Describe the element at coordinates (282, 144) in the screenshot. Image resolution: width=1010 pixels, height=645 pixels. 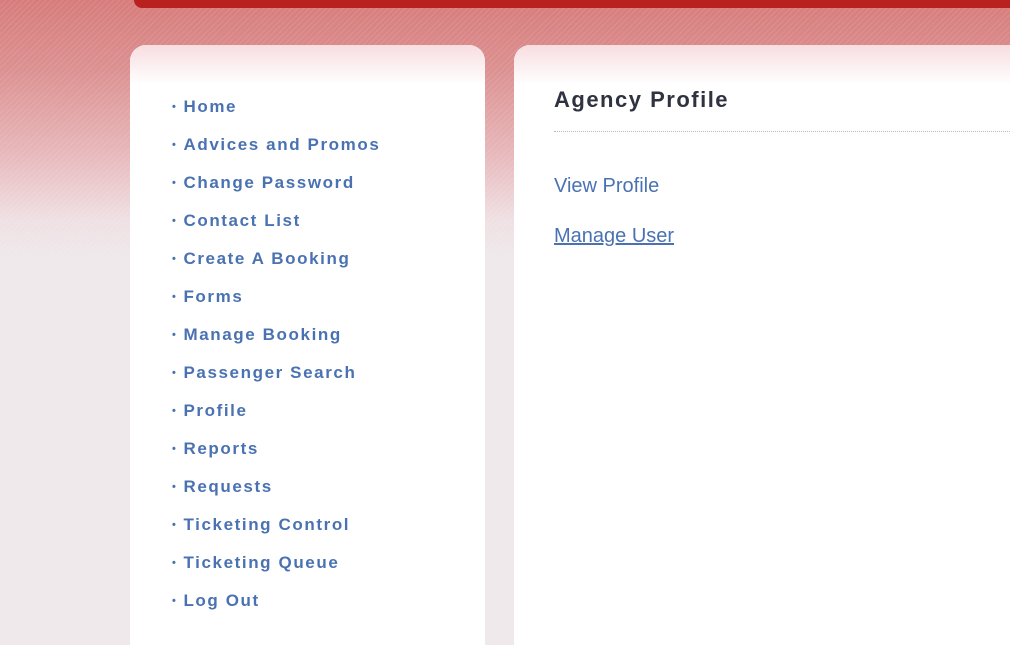
I see `sidebar-item-label: Advices and Promos` at that location.